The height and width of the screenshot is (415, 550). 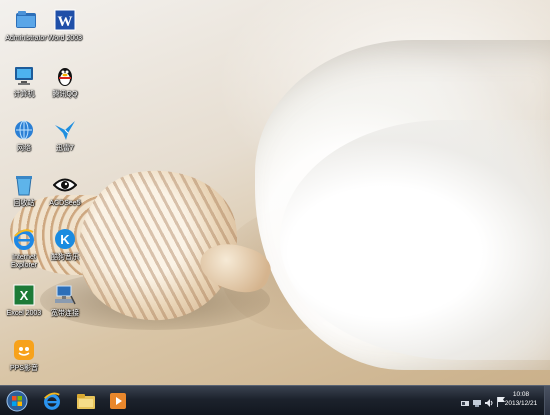 What do you see at coordinates (521, 403) in the screenshot?
I see `clock-date: 2013/12/21` at bounding box center [521, 403].